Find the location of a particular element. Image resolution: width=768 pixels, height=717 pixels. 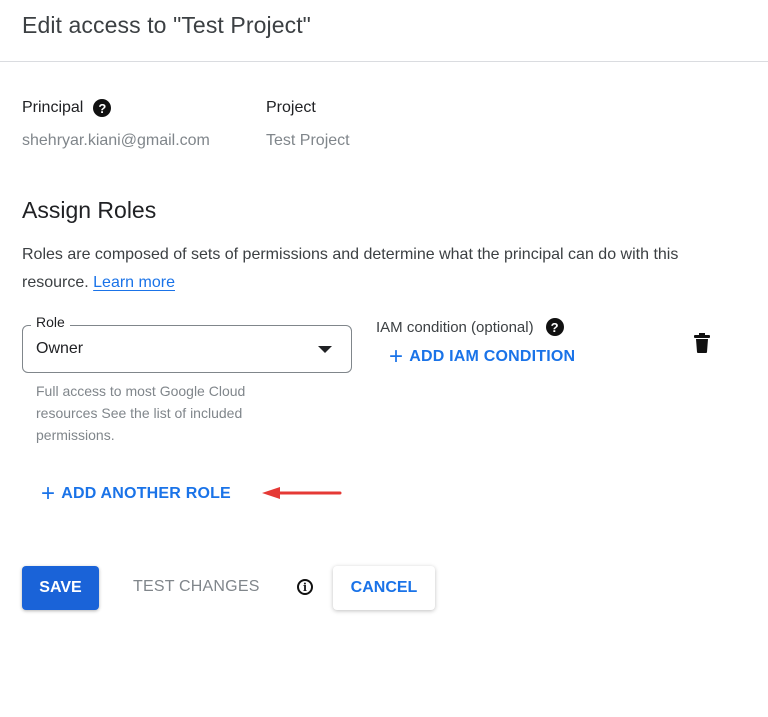

iam-help-icon: ? is located at coordinates (554, 327).